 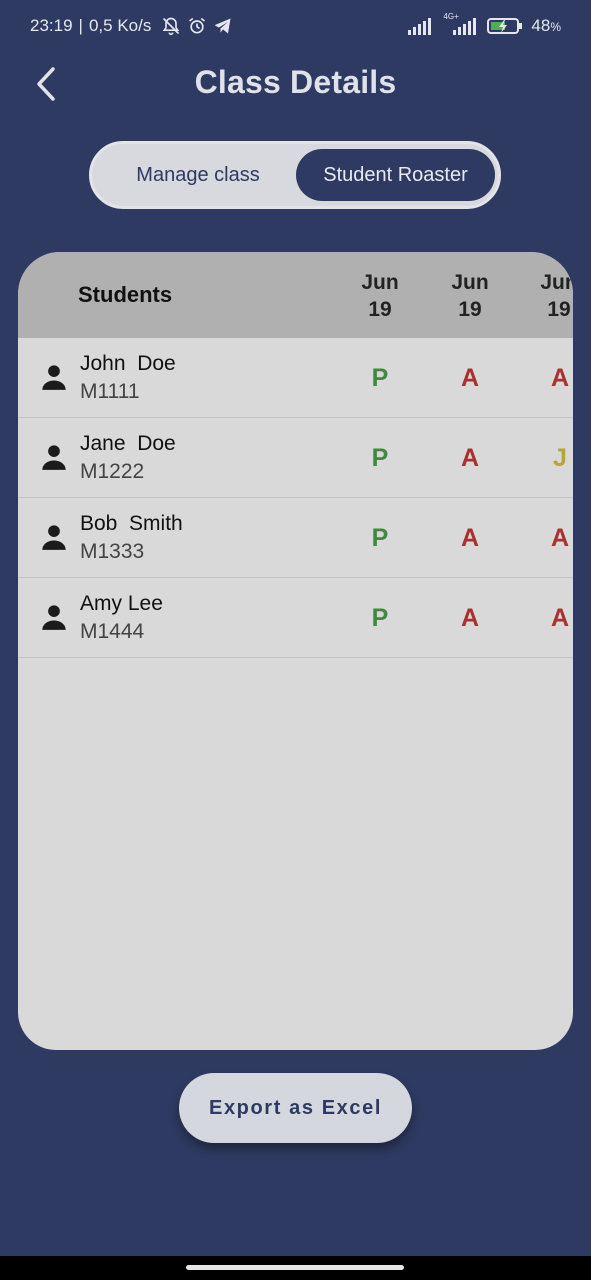 I want to click on status-bar: 23:19 | 0,5 Ko/s 4G+ 48%, so click(x=295, y=26).